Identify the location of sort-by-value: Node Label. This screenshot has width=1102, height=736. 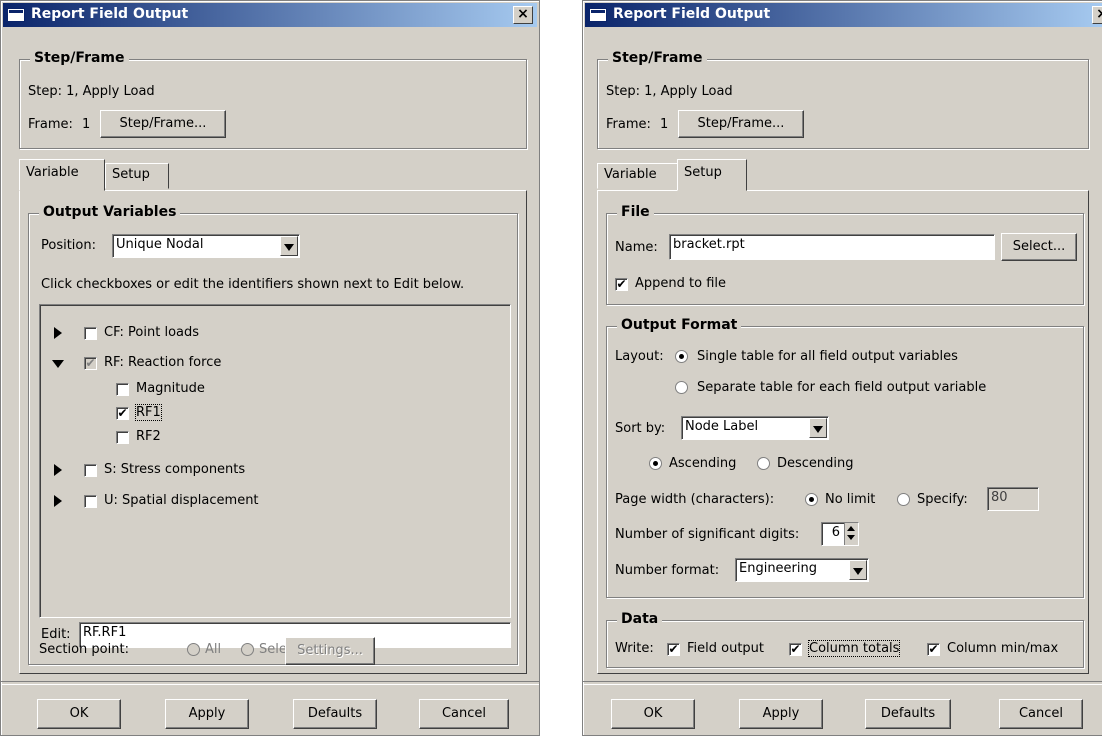
(722, 426).